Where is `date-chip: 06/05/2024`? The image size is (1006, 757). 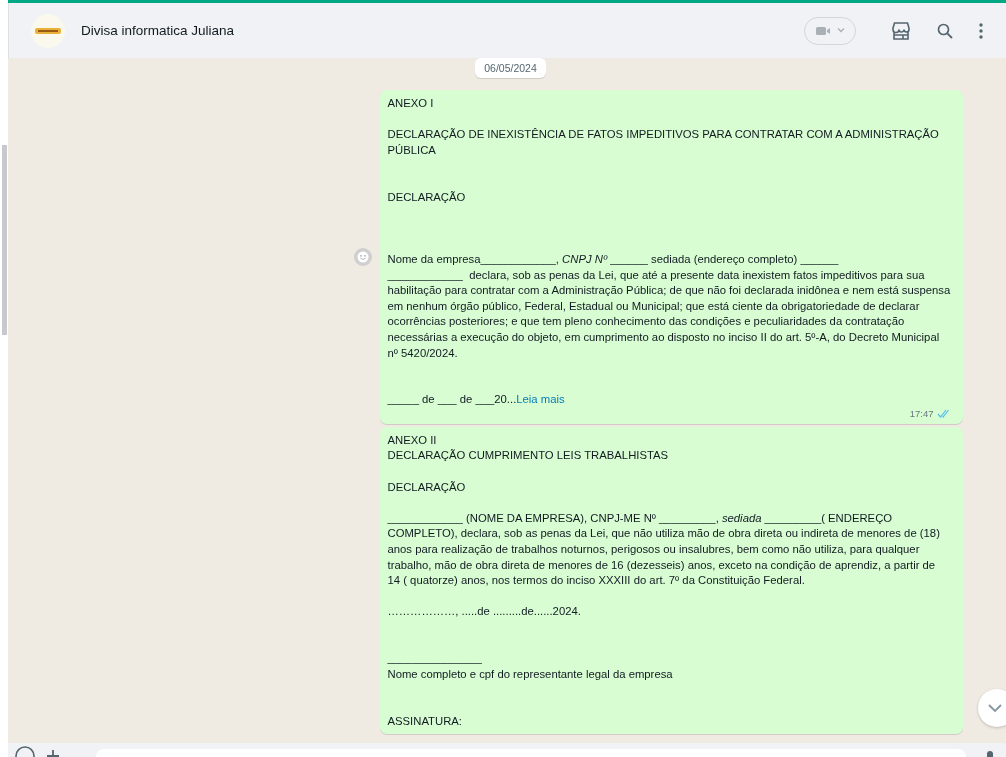 date-chip: 06/05/2024 is located at coordinates (510, 68).